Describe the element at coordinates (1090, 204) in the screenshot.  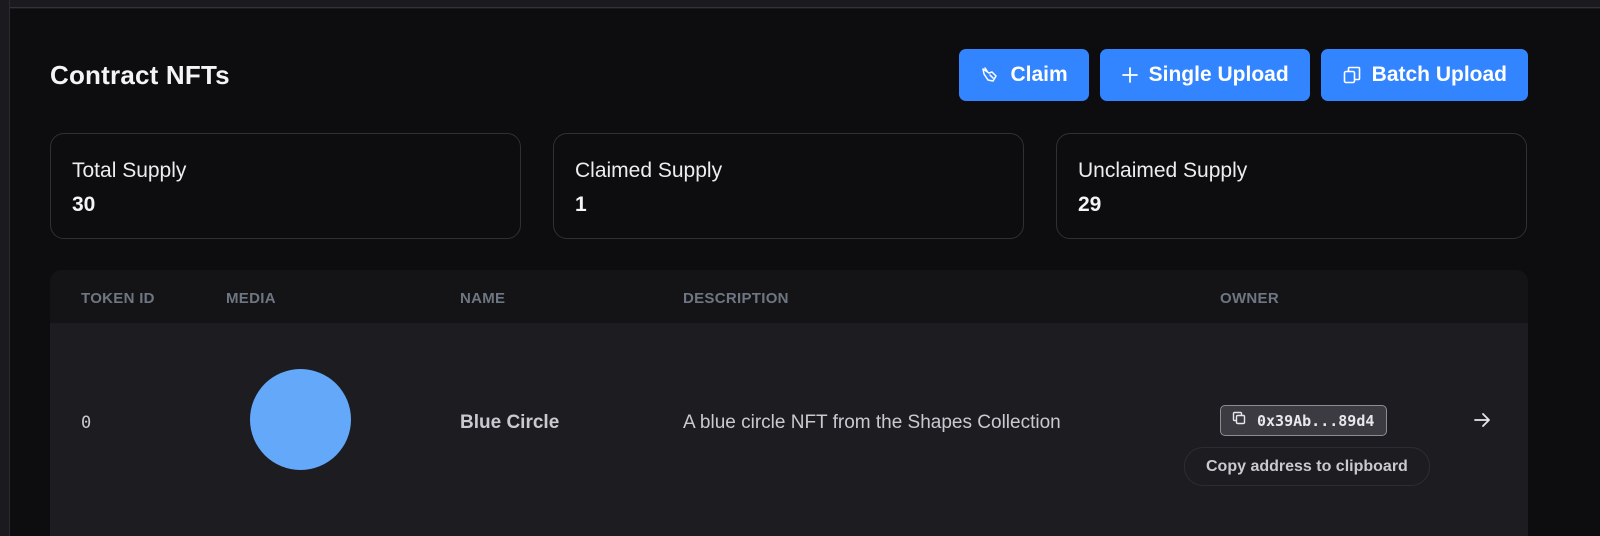
I see `stat-value: 29` at that location.